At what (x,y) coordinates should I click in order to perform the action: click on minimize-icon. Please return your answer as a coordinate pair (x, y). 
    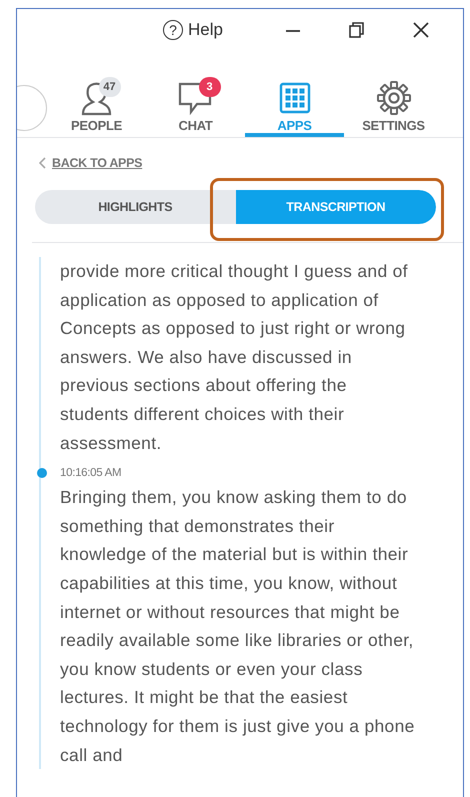
    Looking at the image, I should click on (293, 31).